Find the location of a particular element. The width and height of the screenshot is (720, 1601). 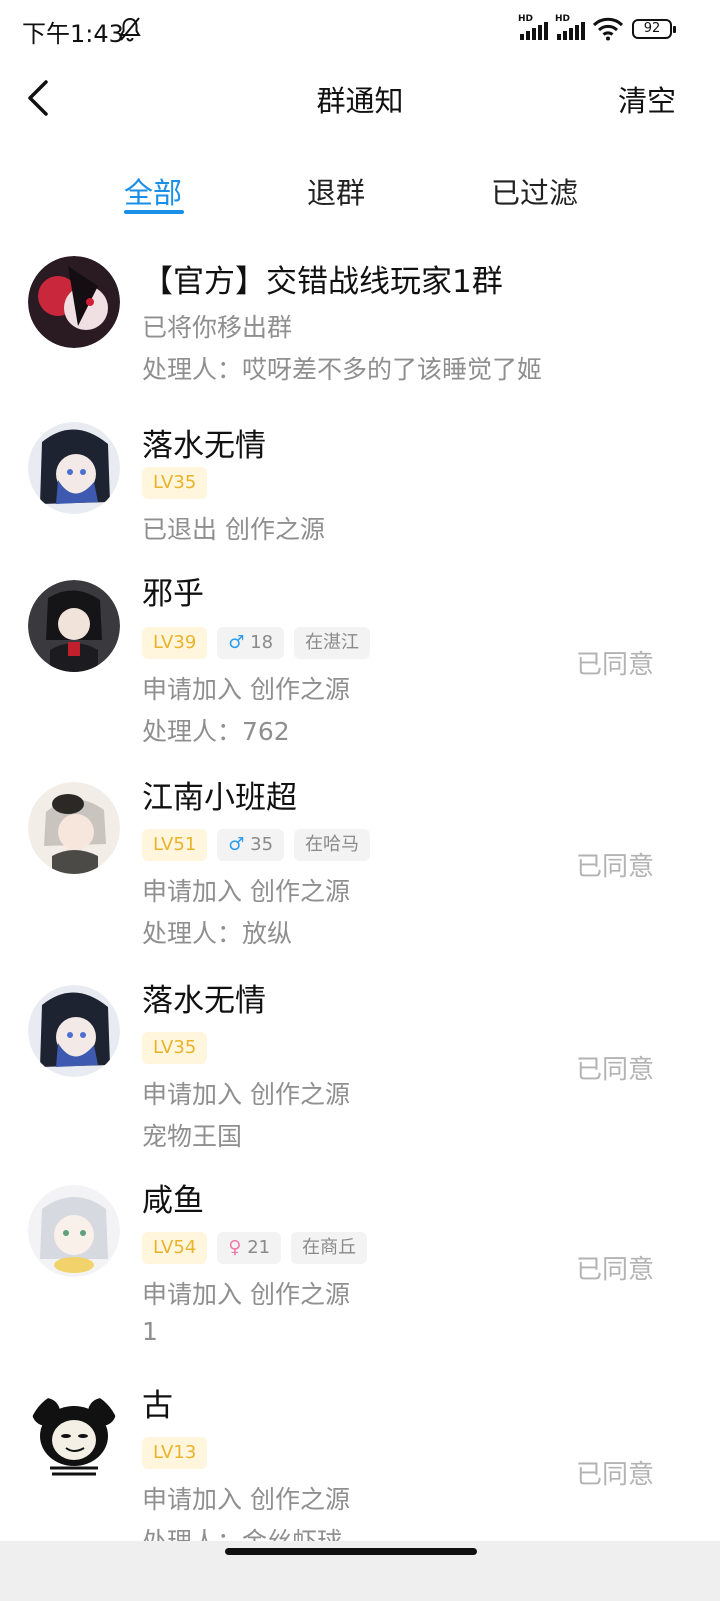

status-time: 下午1:43 is located at coordinates (73, 34).